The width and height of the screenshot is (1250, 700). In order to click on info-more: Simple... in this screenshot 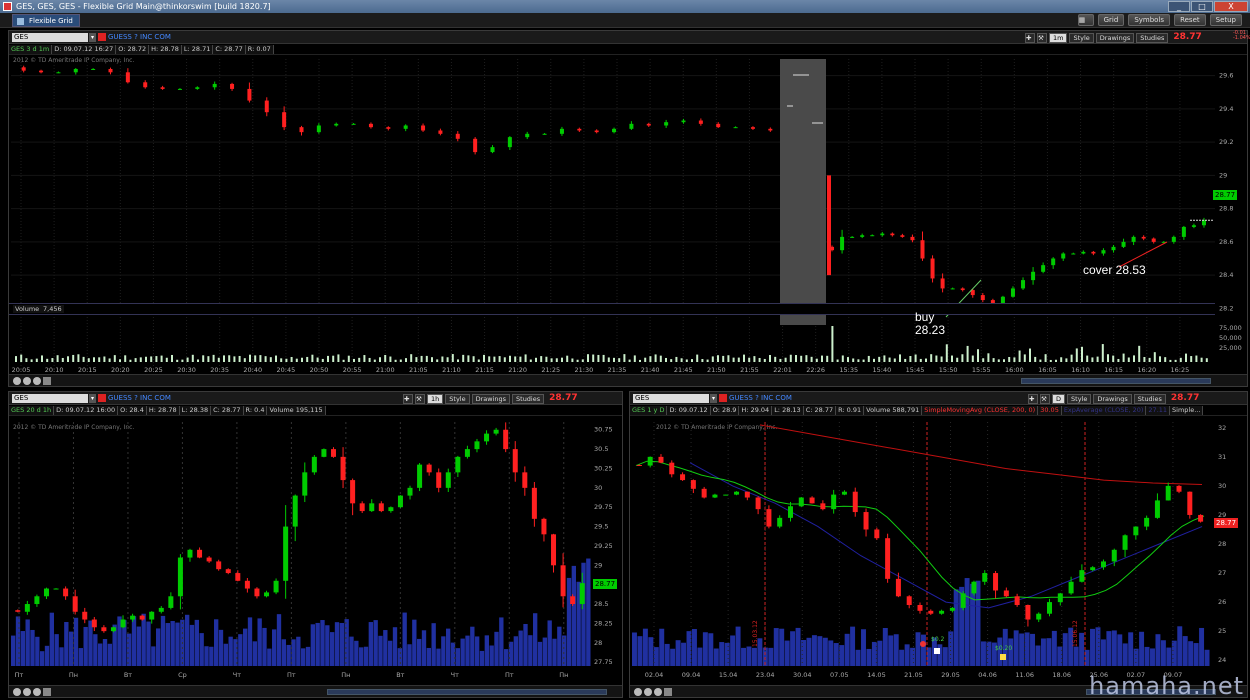, I will do `click(1187, 410)`.